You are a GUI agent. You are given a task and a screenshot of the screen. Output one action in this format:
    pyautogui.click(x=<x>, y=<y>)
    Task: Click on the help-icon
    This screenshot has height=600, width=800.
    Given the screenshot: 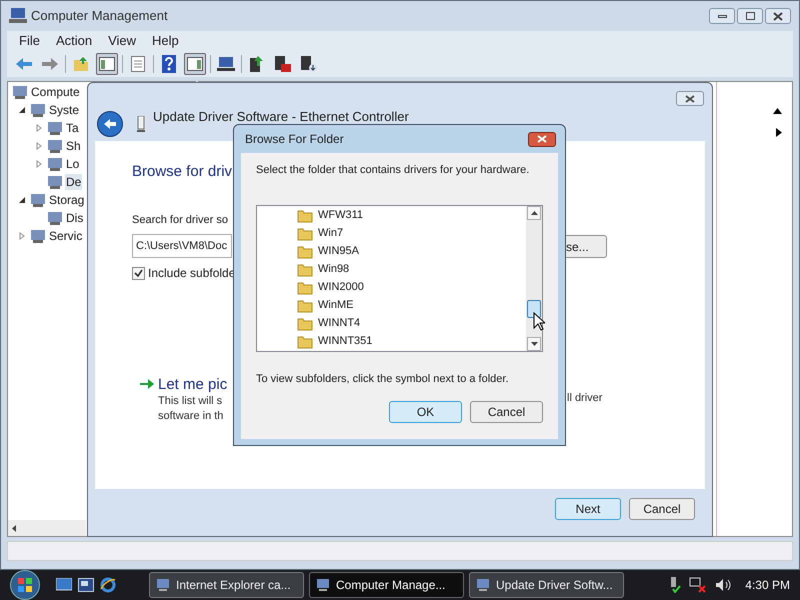 What is the action you would take?
    pyautogui.click(x=169, y=64)
    